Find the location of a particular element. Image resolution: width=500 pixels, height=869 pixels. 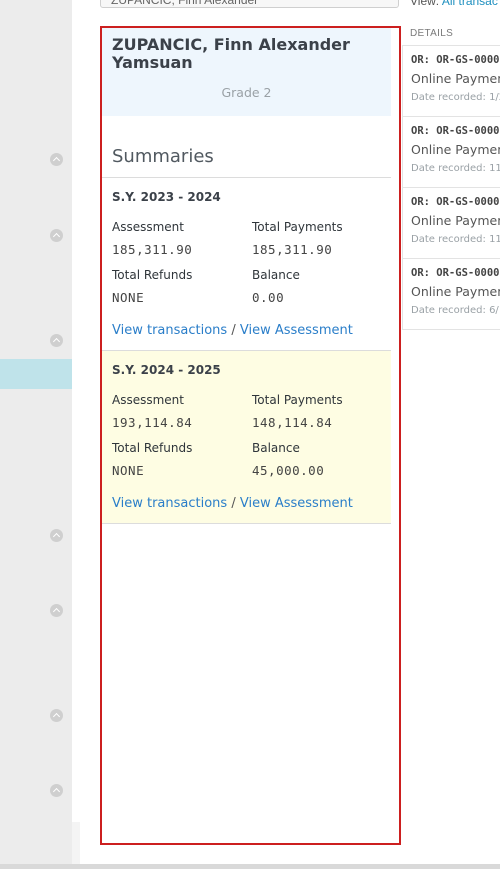

student-search-field: ZUPANCIC, Finn Alexander is located at coordinates (249, 4).